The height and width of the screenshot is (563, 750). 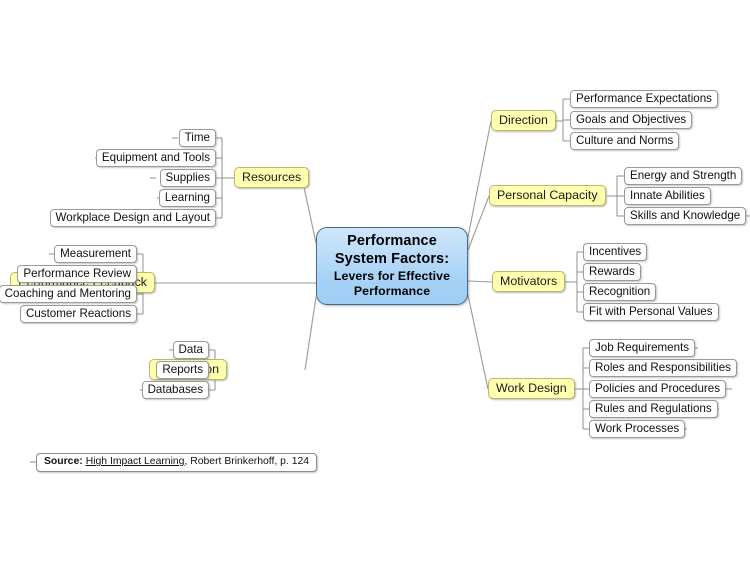 I want to click on leaf-rules-and-regulations: Rules and Regulations, so click(x=653, y=409).